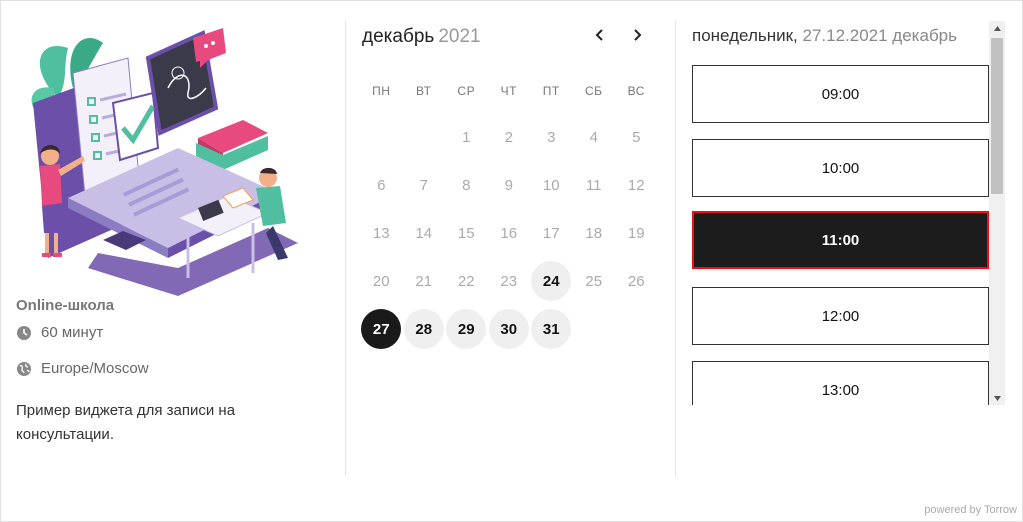 Image resolution: width=1023 pixels, height=522 pixels. I want to click on calendar-day: 5, so click(636, 137).